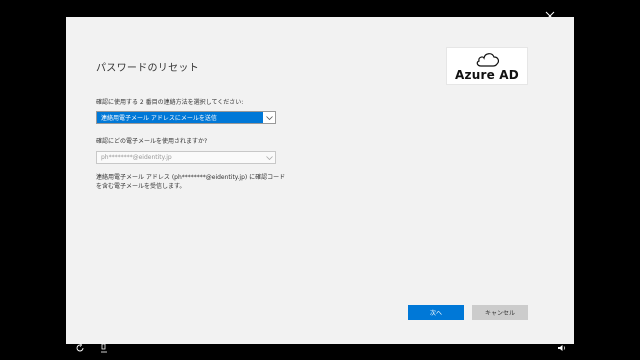 The width and height of the screenshot is (640, 360). Describe the element at coordinates (152, 141) in the screenshot. I see `email-label: 確認にどの電子メールを使用されますか?` at that location.